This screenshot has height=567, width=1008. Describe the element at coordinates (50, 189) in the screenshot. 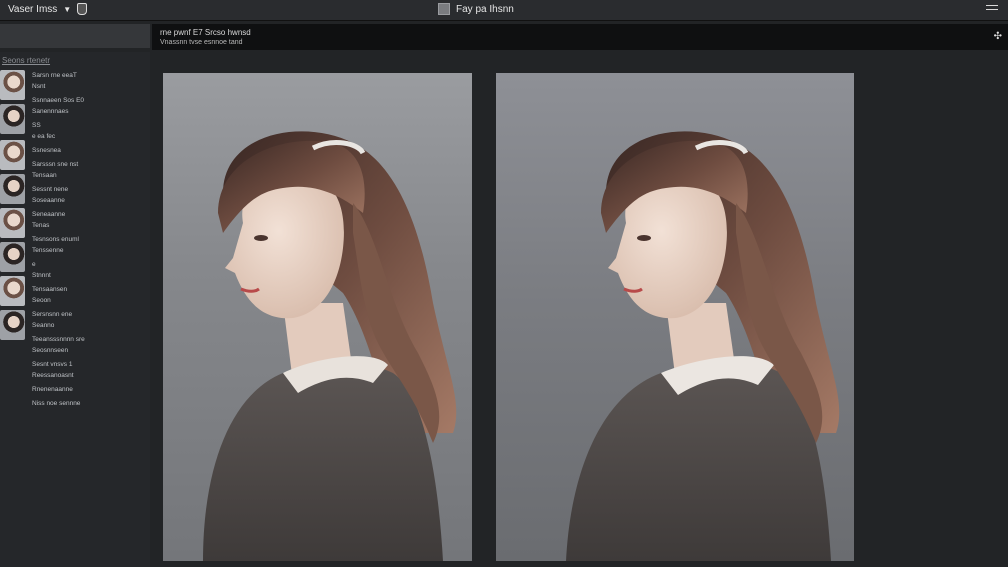

I see `sidebar-item-text: Sessnt nene` at that location.